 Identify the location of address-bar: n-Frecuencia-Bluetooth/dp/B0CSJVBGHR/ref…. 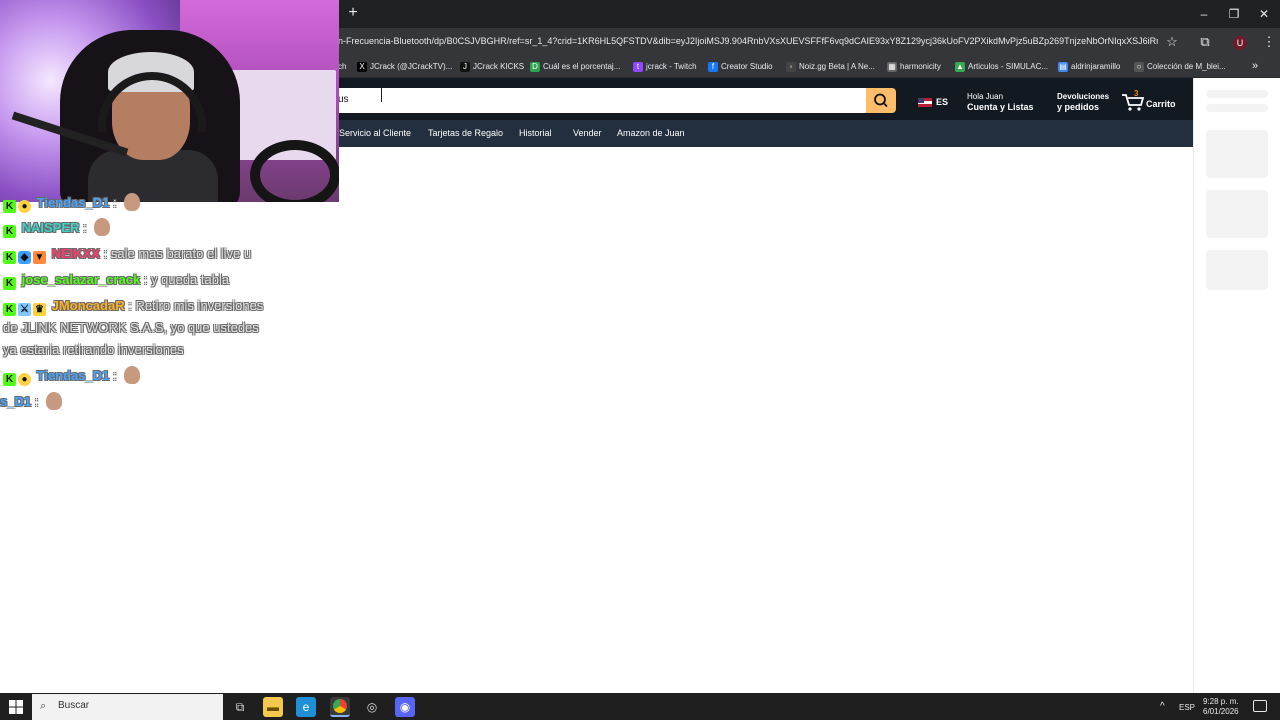
(748, 43).